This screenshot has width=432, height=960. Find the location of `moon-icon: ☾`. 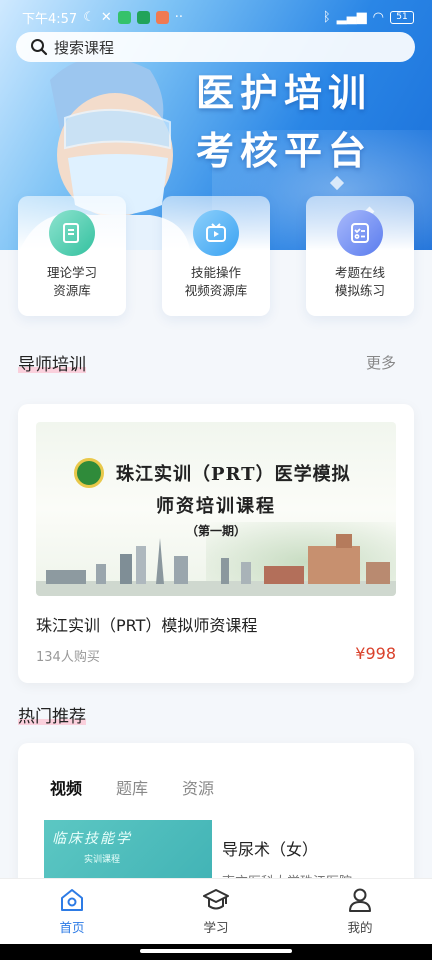

moon-icon: ☾ is located at coordinates (89, 17).